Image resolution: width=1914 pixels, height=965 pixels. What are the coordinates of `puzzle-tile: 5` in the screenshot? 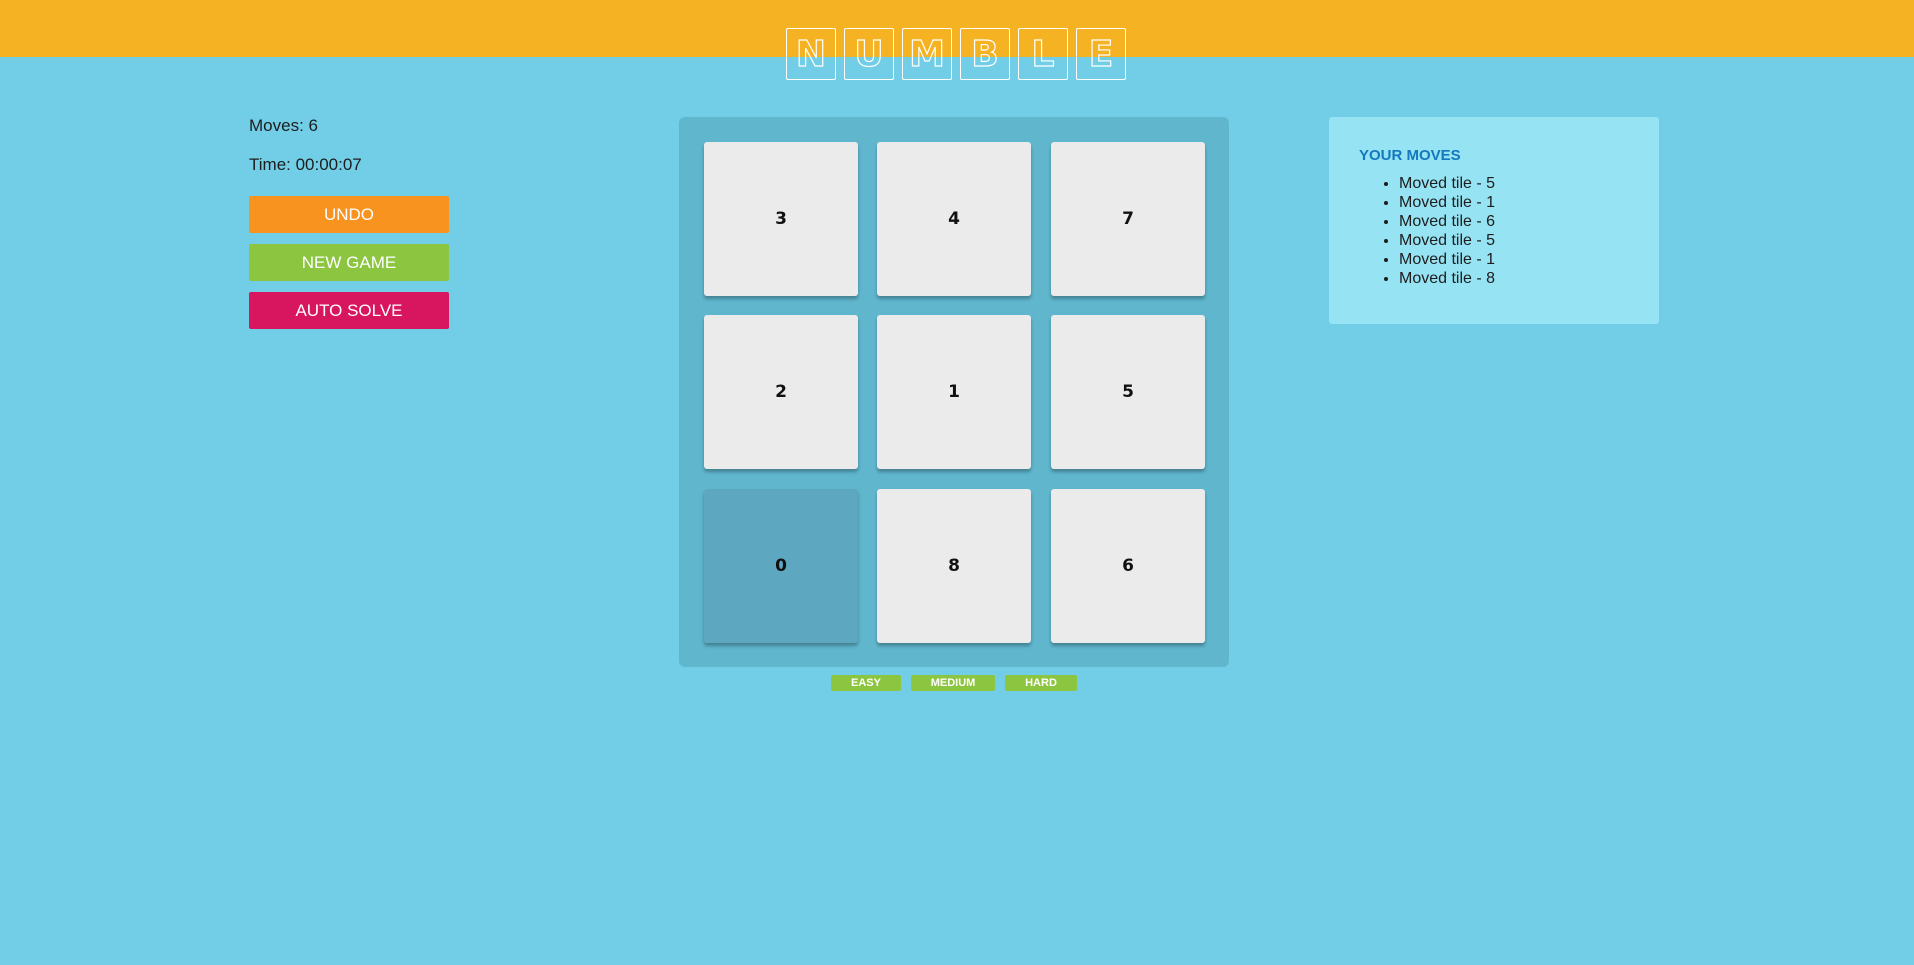 It's located at (1128, 392).